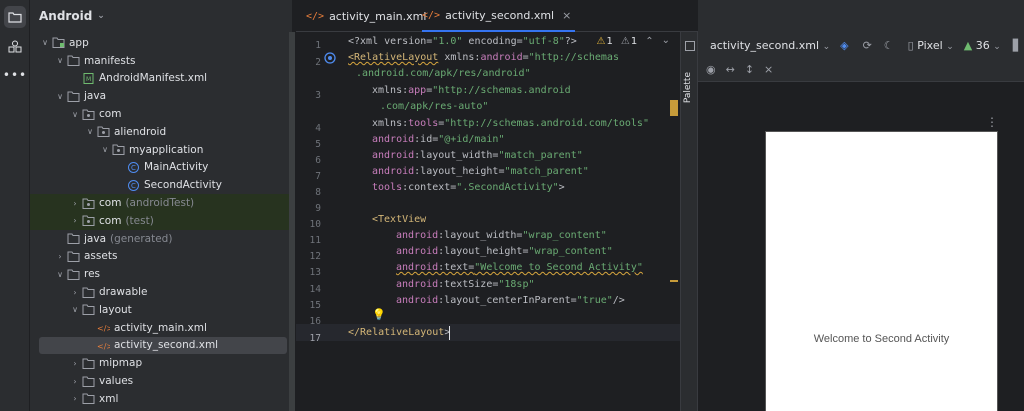 This screenshot has height=411, width=1024. I want to click on api-selector: ▲ 36 ⌄, so click(982, 45).